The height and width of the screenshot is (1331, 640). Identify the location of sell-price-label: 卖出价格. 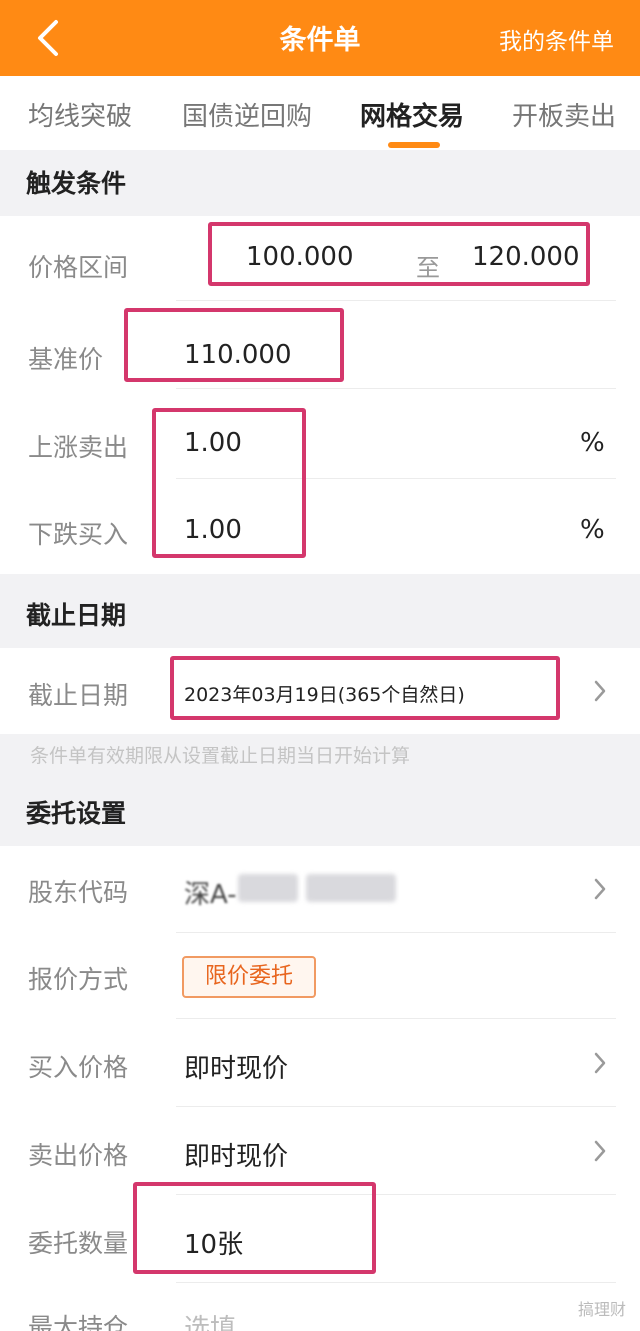
(78, 1155).